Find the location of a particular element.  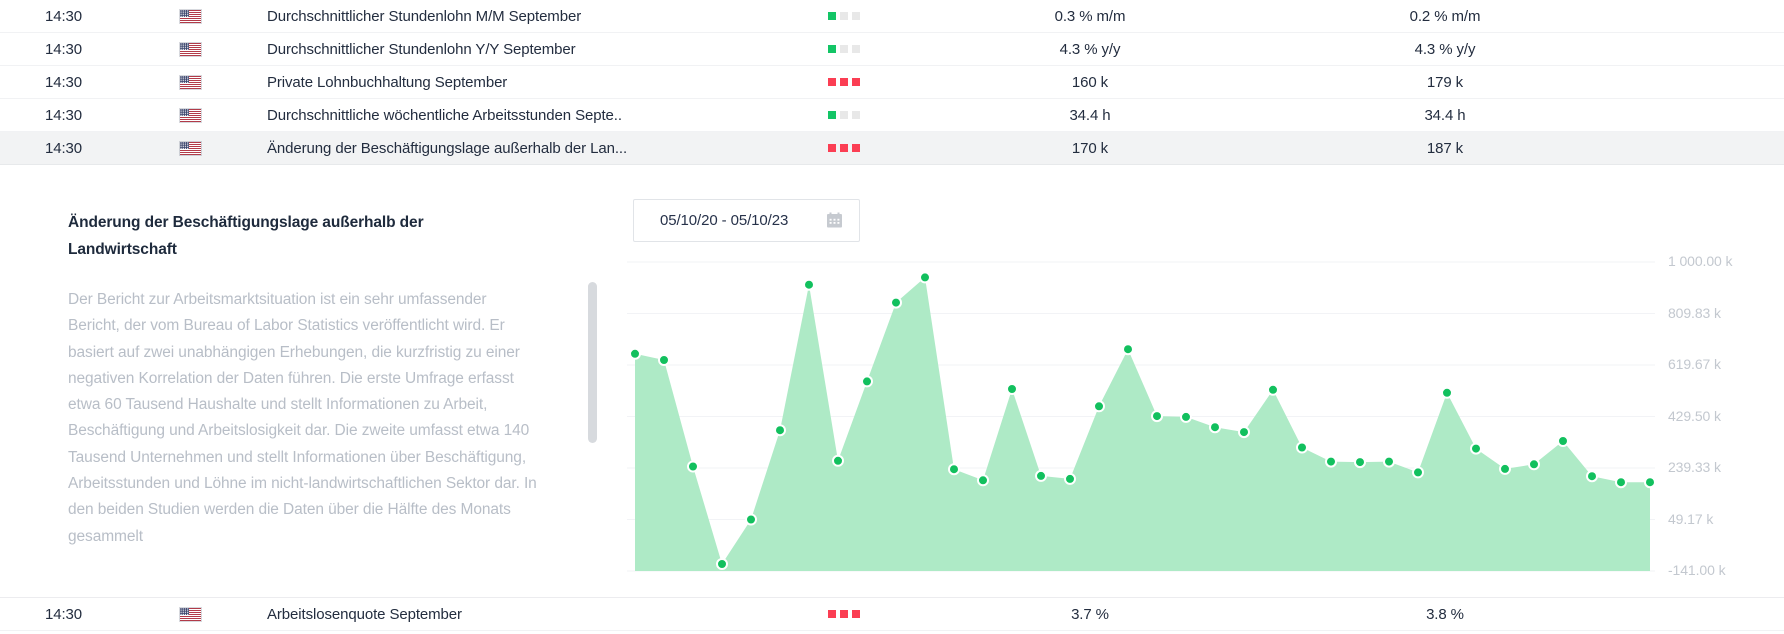

chart-y-tick-label: 239.33 k is located at coordinates (1694, 467).